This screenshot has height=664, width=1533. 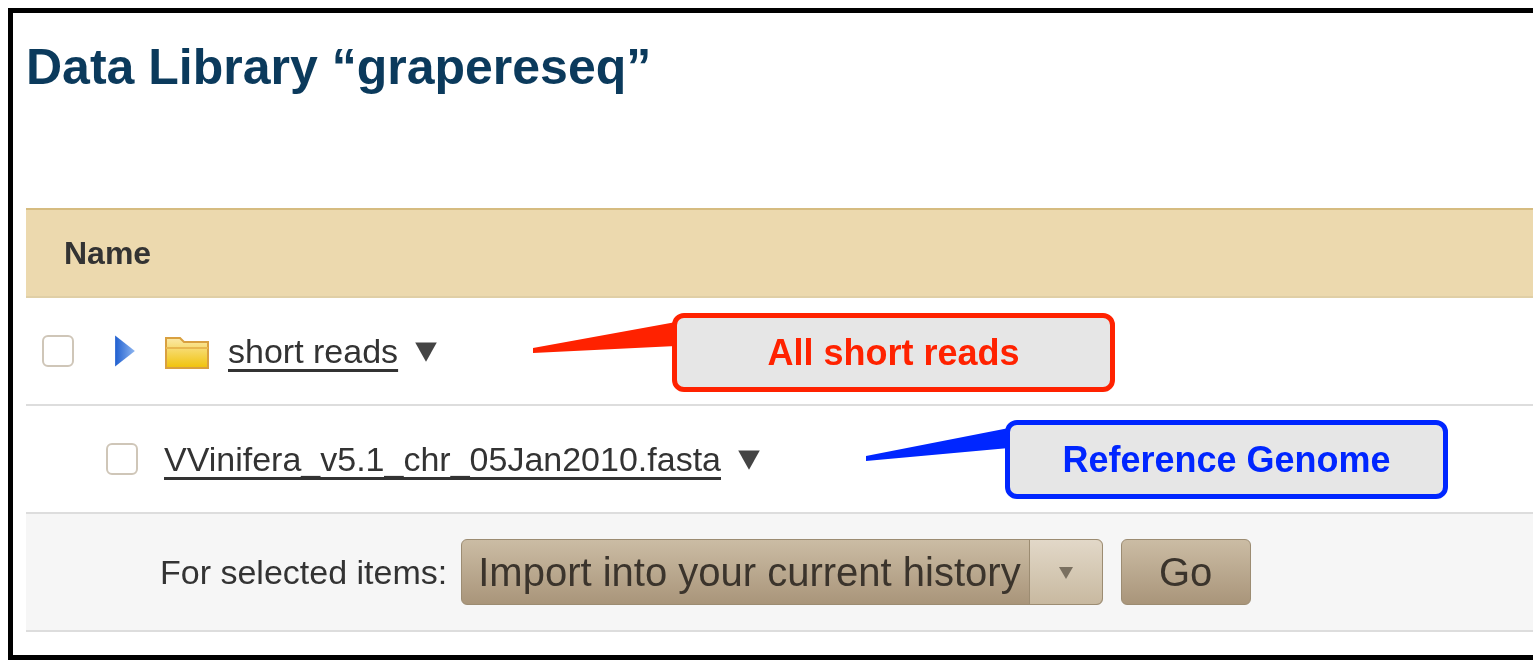 What do you see at coordinates (108, 253) in the screenshot?
I see `column-heading: Name` at bounding box center [108, 253].